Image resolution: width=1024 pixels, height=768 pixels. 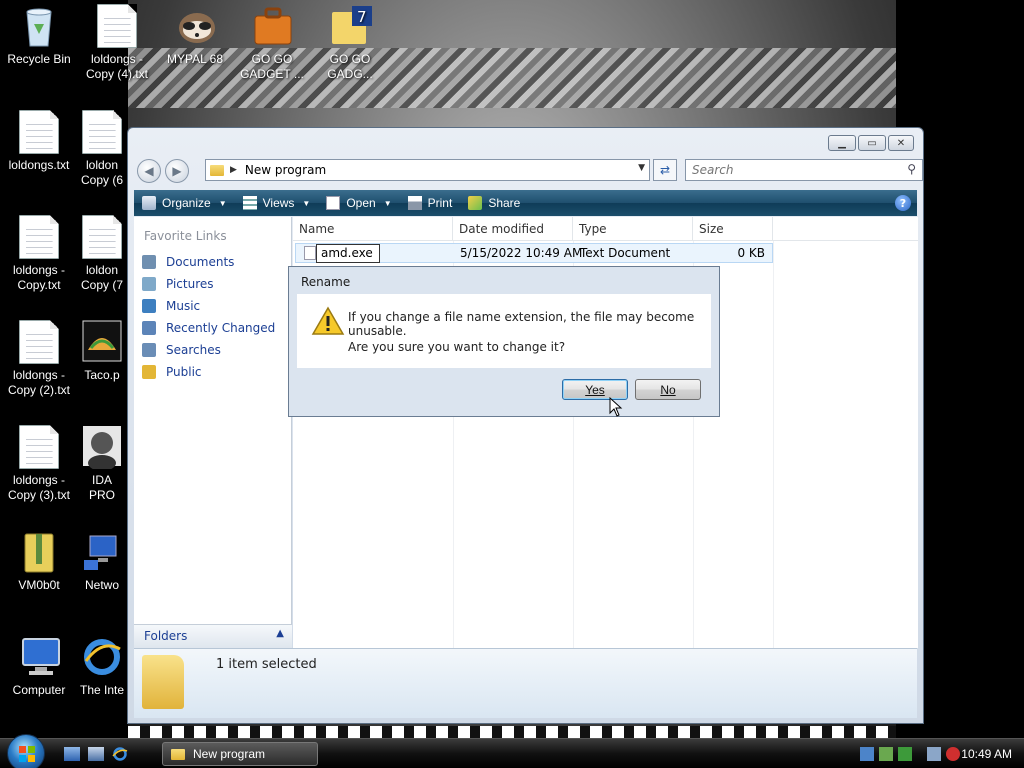 What do you see at coordinates (102, 342) in the screenshot?
I see `taco-image-icon` at bounding box center [102, 342].